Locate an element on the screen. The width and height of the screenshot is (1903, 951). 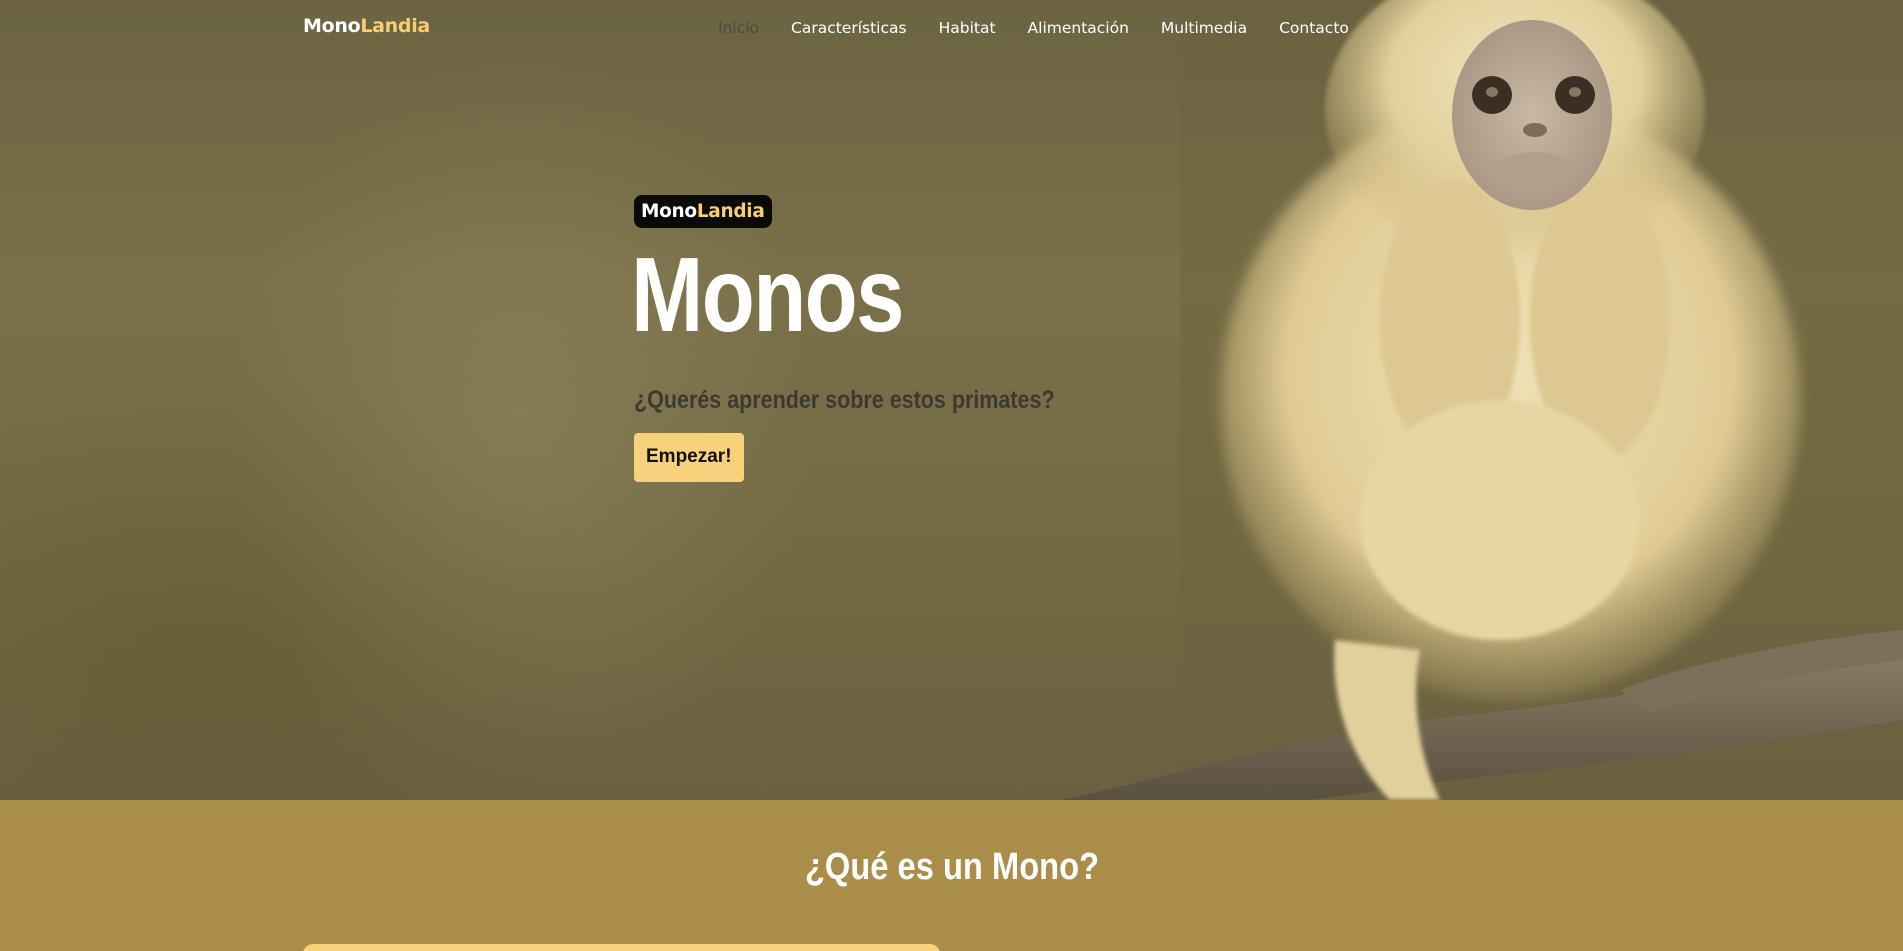
brand-mono-text: Mono is located at coordinates (332, 26).